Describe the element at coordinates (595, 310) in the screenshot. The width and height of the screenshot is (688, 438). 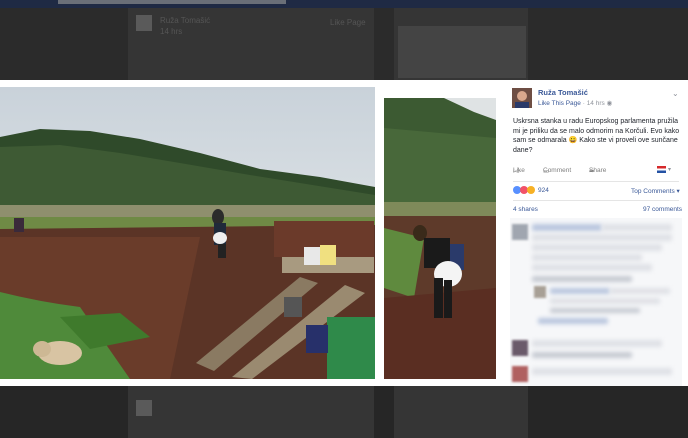
I see `reply-actions-blurred` at that location.